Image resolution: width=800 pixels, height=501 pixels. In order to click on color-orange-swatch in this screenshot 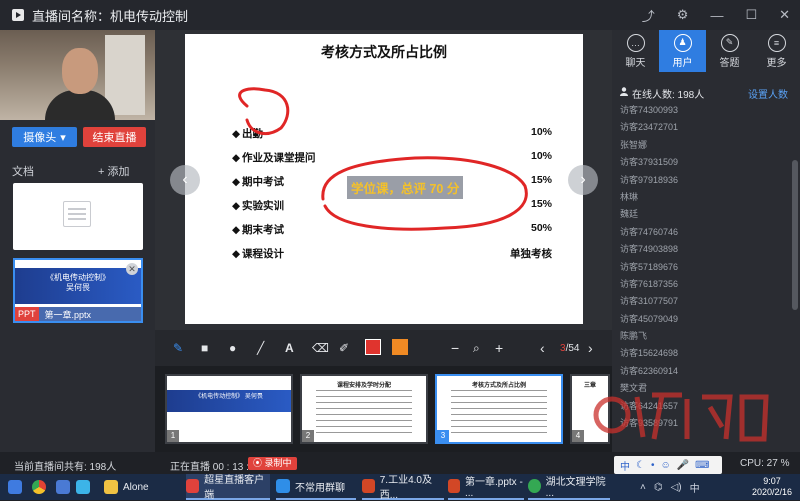, I will do `click(400, 347)`.